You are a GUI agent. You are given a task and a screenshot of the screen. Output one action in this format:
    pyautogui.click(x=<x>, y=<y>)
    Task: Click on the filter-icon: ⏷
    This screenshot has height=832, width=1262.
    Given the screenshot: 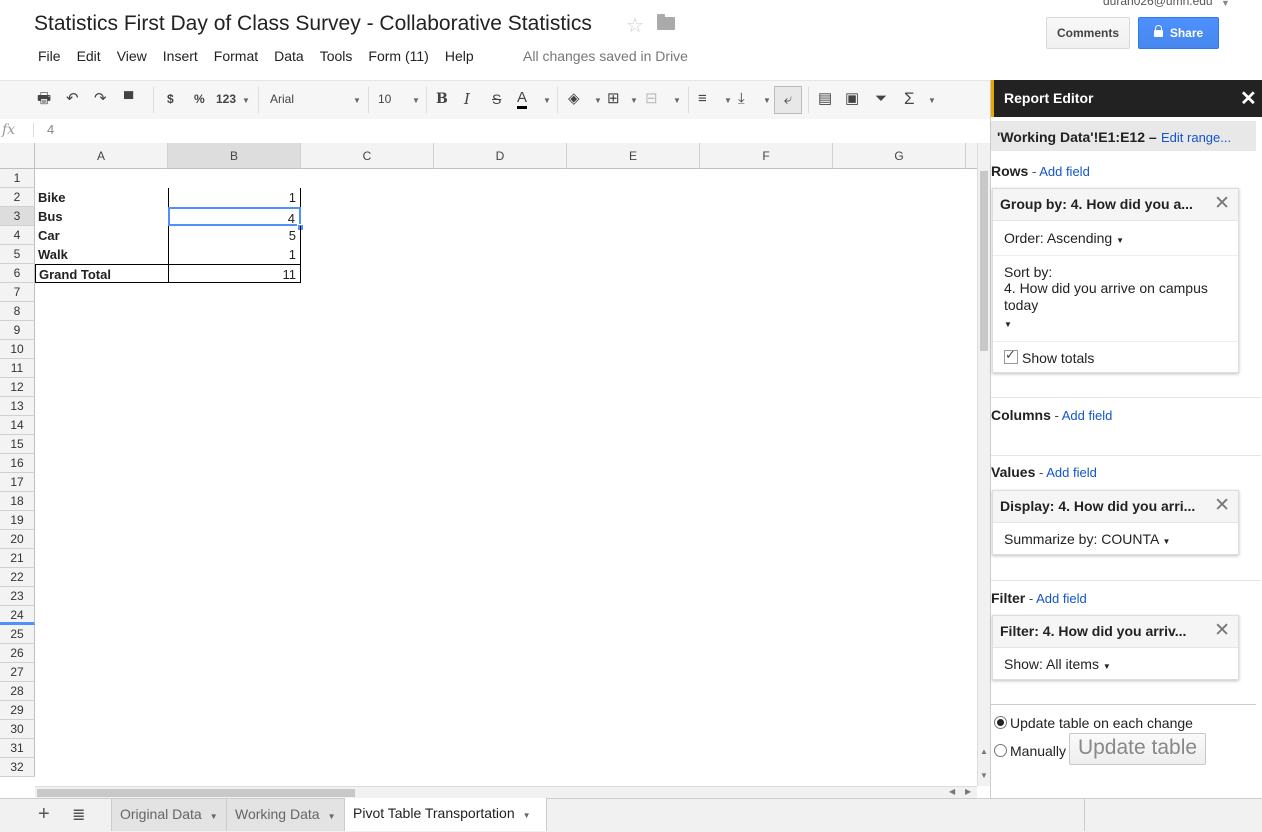 What is the action you would take?
    pyautogui.click(x=881, y=99)
    